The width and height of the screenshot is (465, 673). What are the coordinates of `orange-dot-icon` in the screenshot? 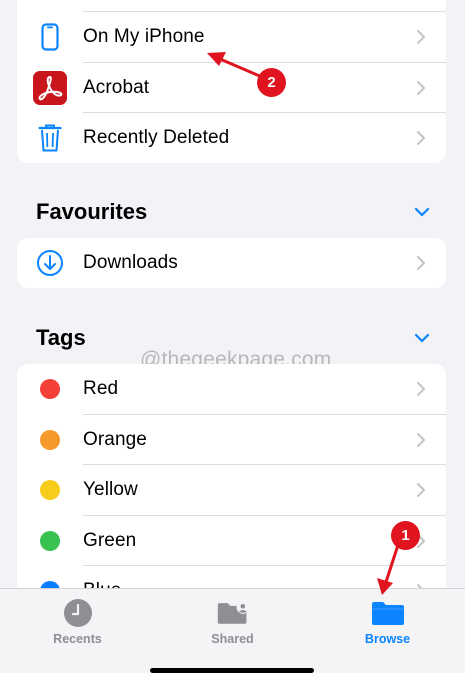 It's located at (50, 439).